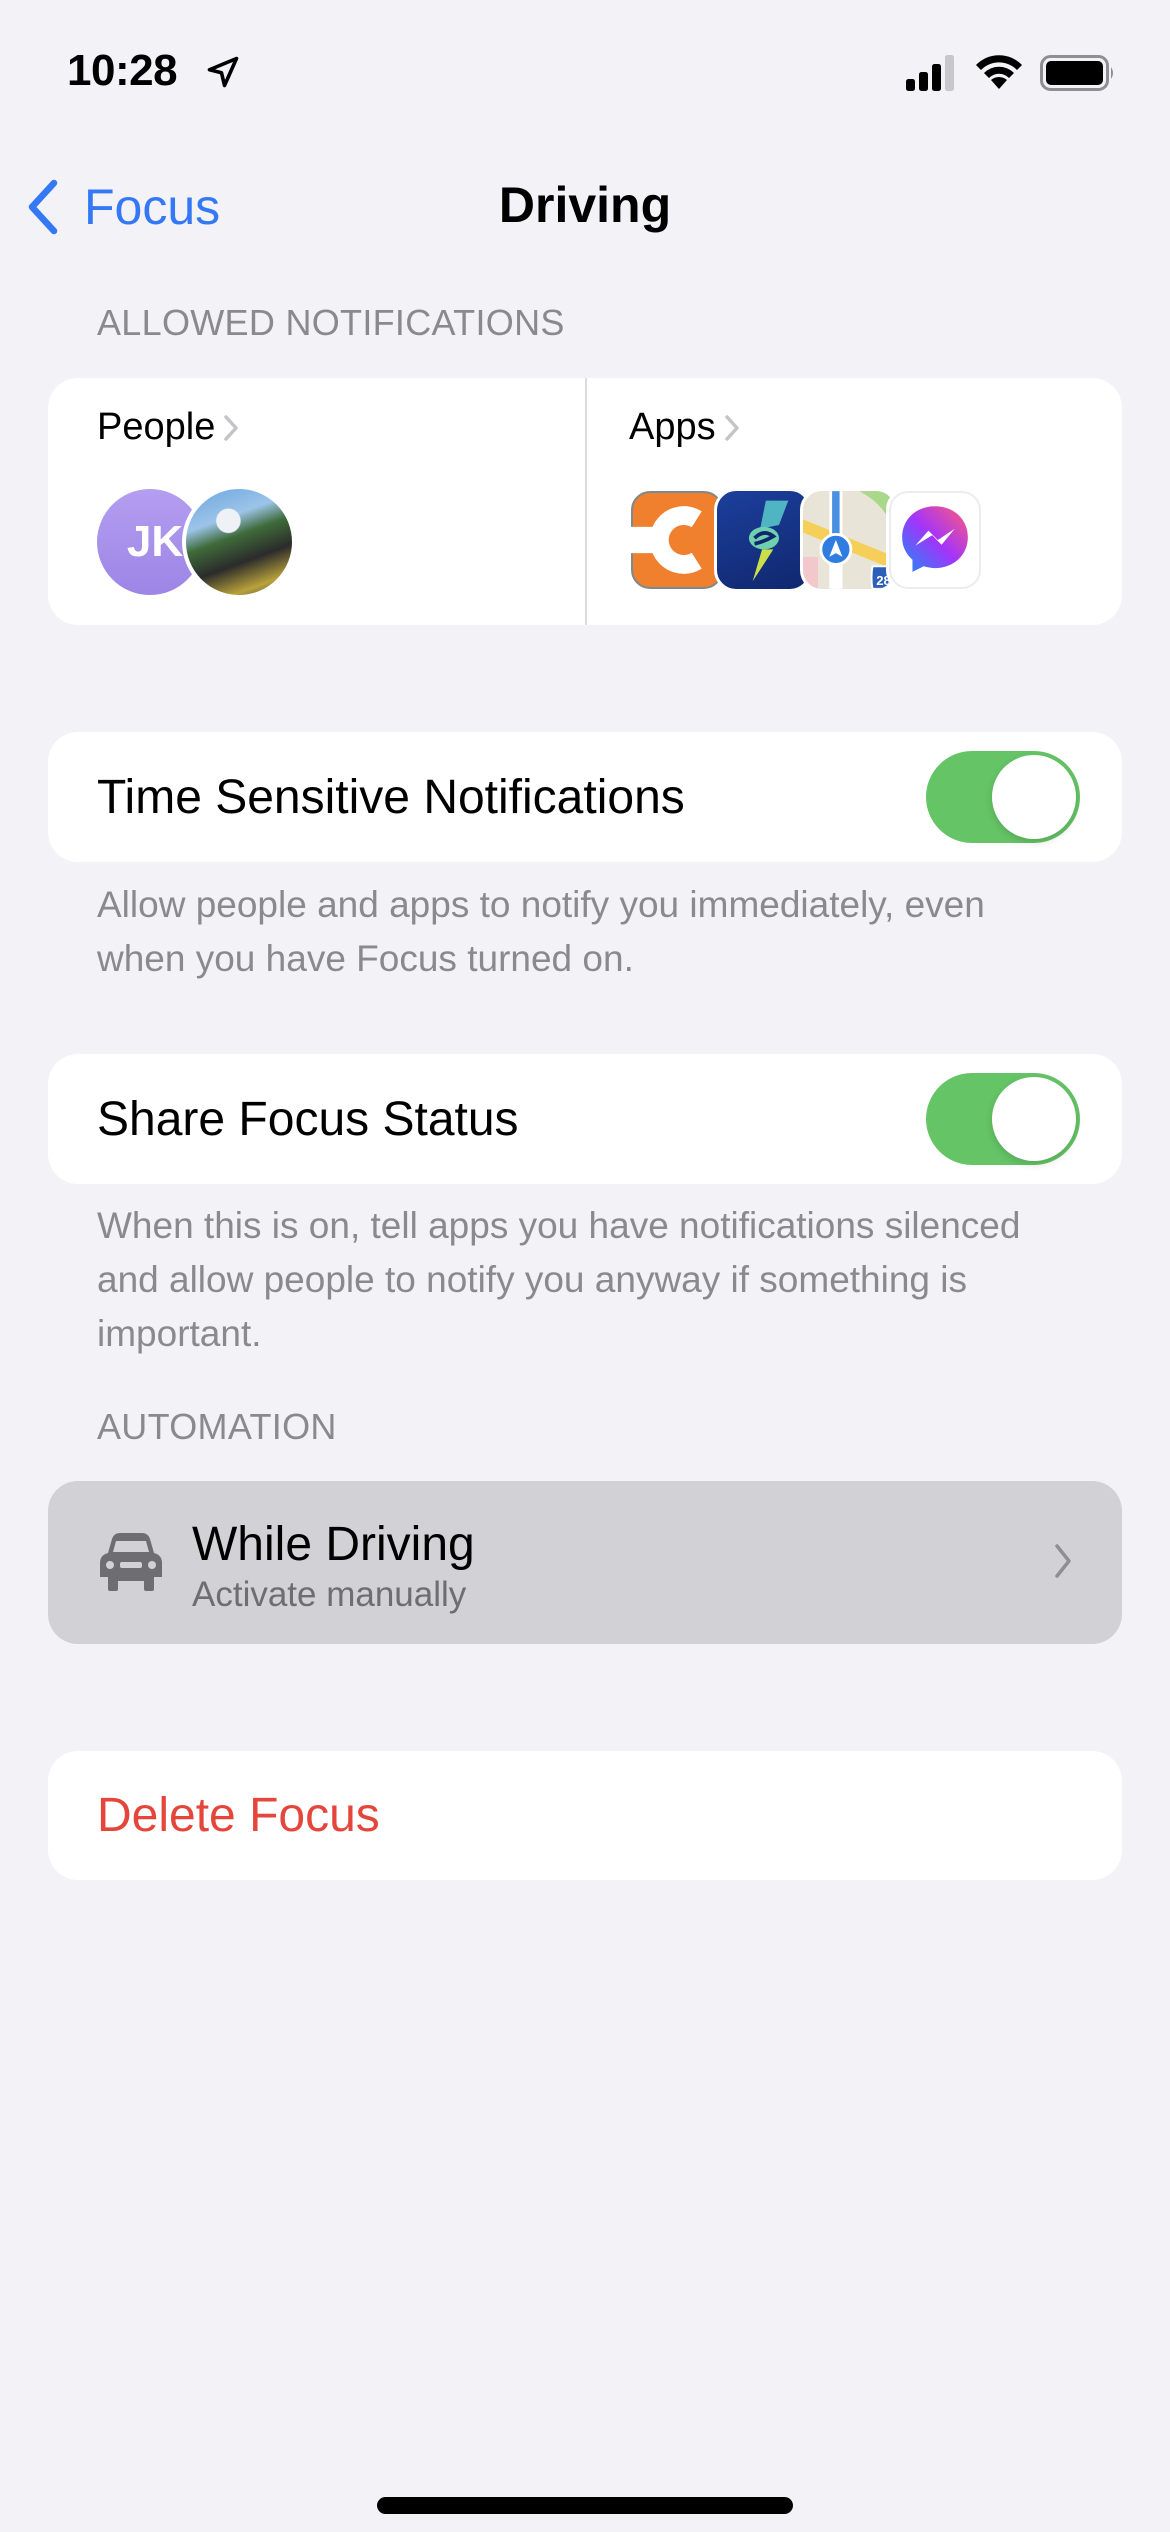 This screenshot has width=1170, height=2532. What do you see at coordinates (1076, 73) in the screenshot?
I see `battery-icon` at bounding box center [1076, 73].